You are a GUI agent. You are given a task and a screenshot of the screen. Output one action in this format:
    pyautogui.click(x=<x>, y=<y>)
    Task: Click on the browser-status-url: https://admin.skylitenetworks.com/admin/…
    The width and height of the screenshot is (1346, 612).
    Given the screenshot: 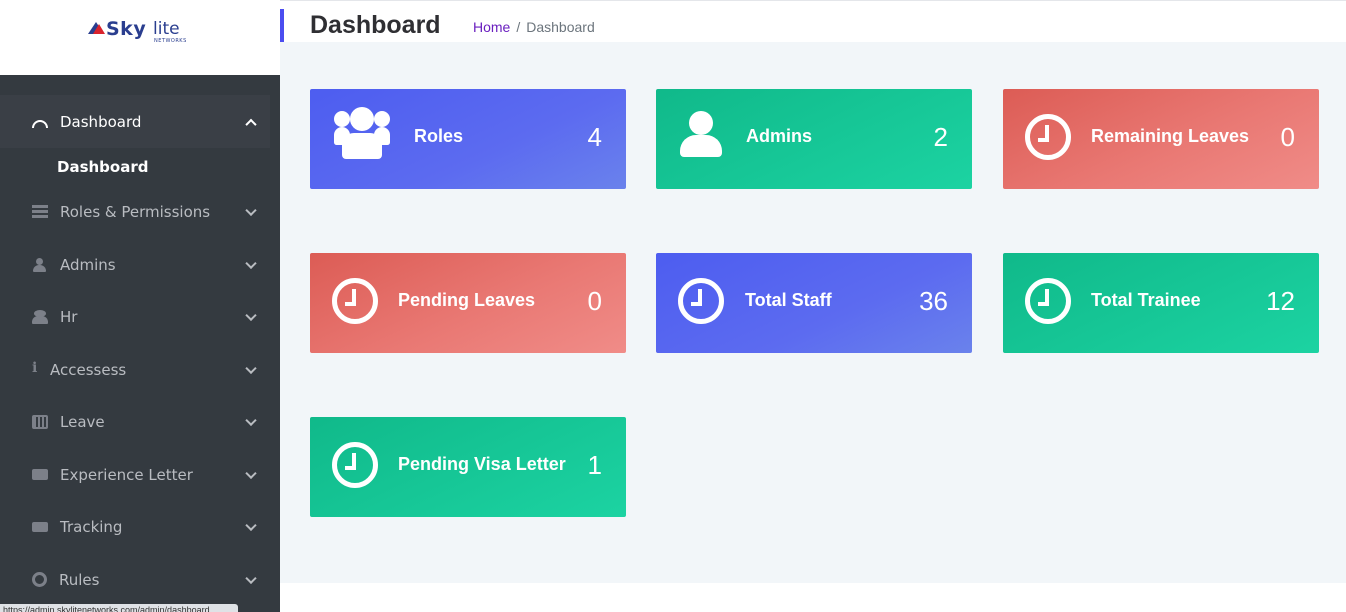 What is the action you would take?
    pyautogui.click(x=119, y=608)
    